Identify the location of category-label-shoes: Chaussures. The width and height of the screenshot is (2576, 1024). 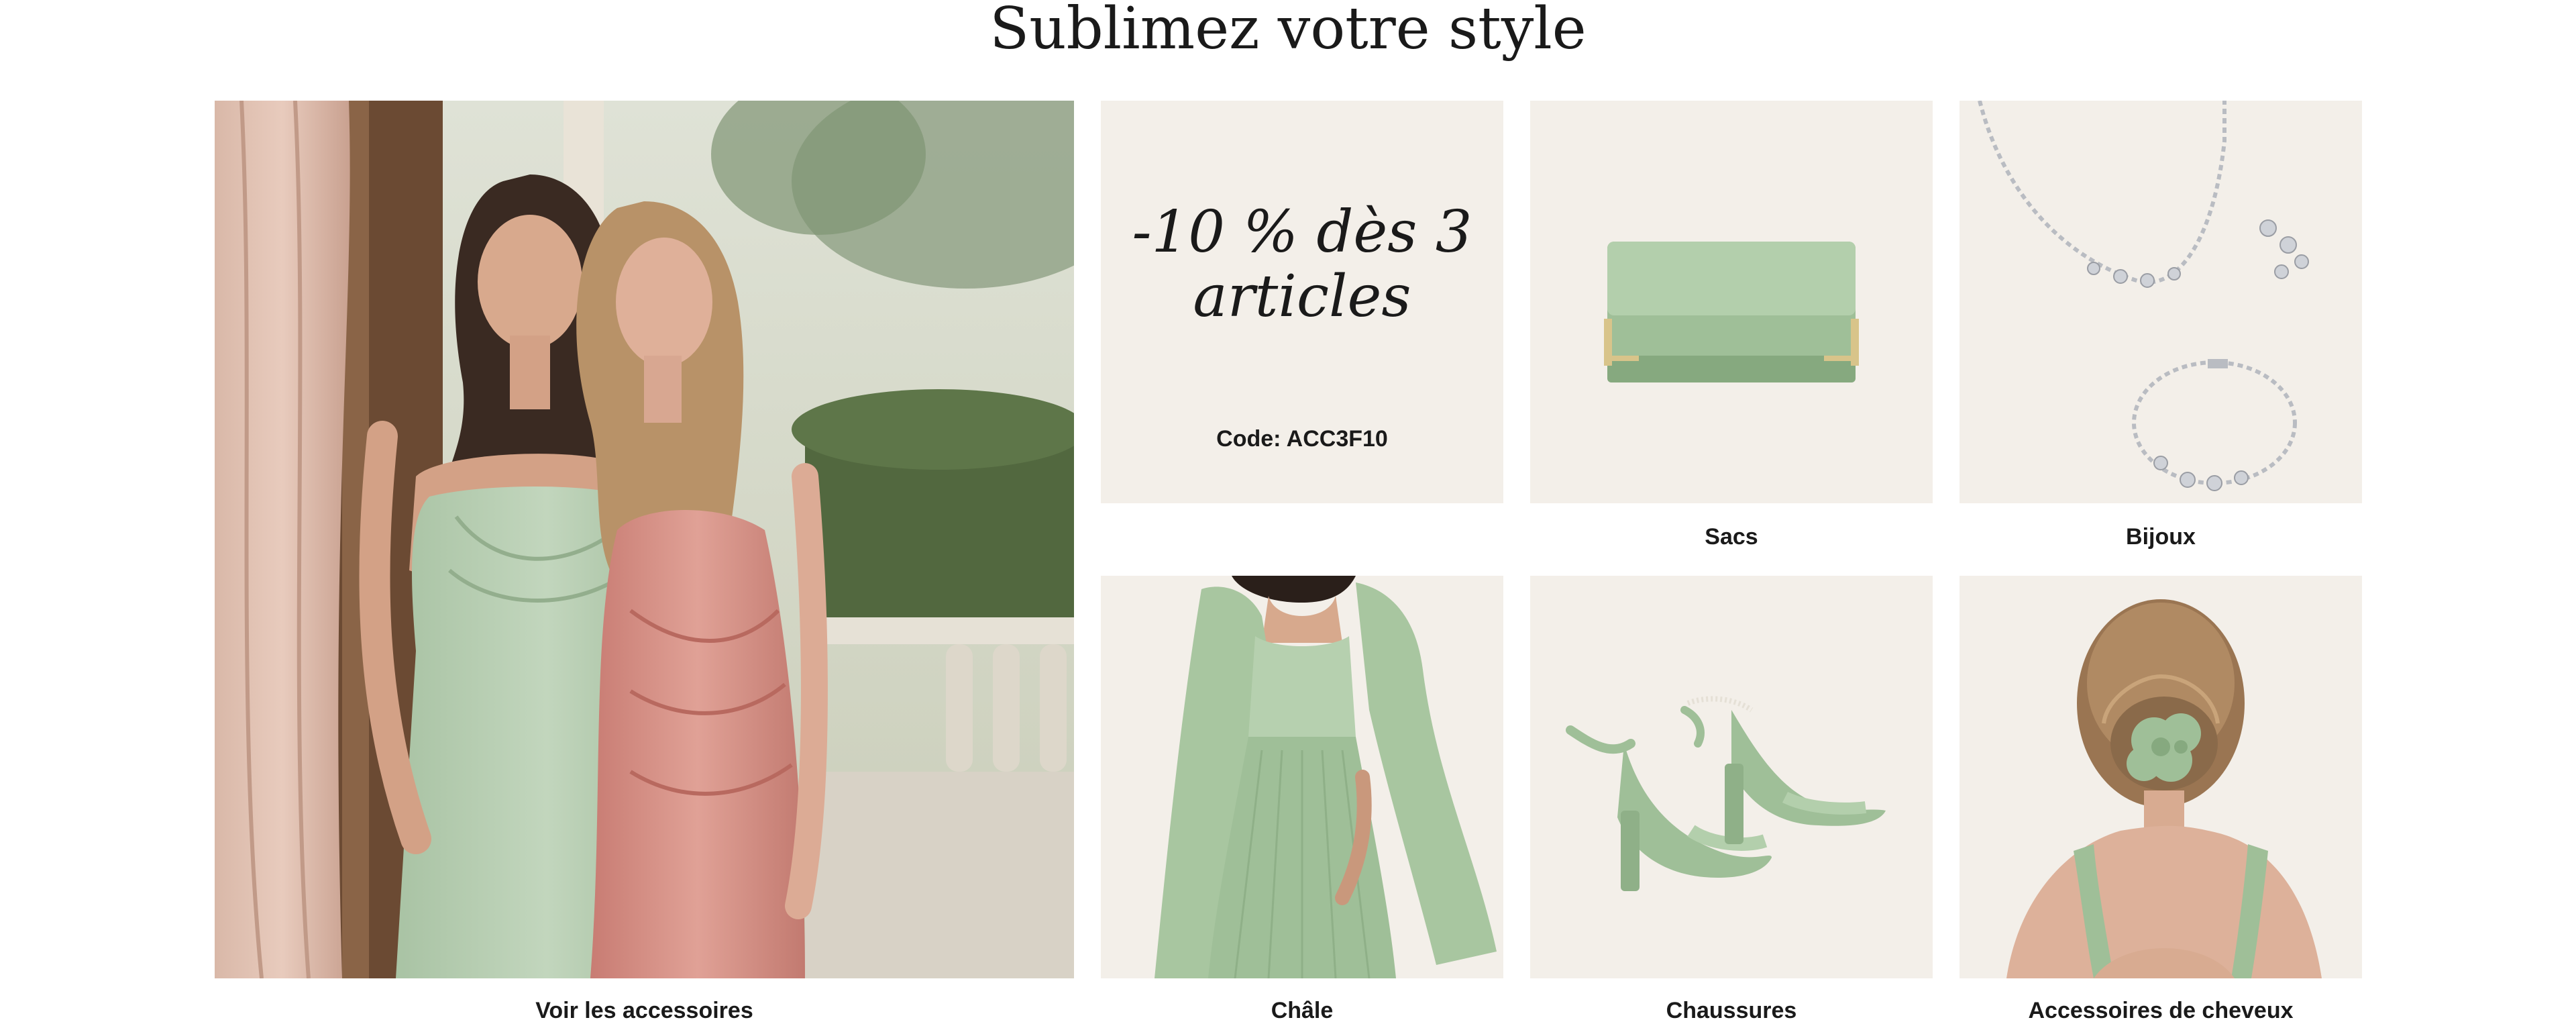
(1731, 1010).